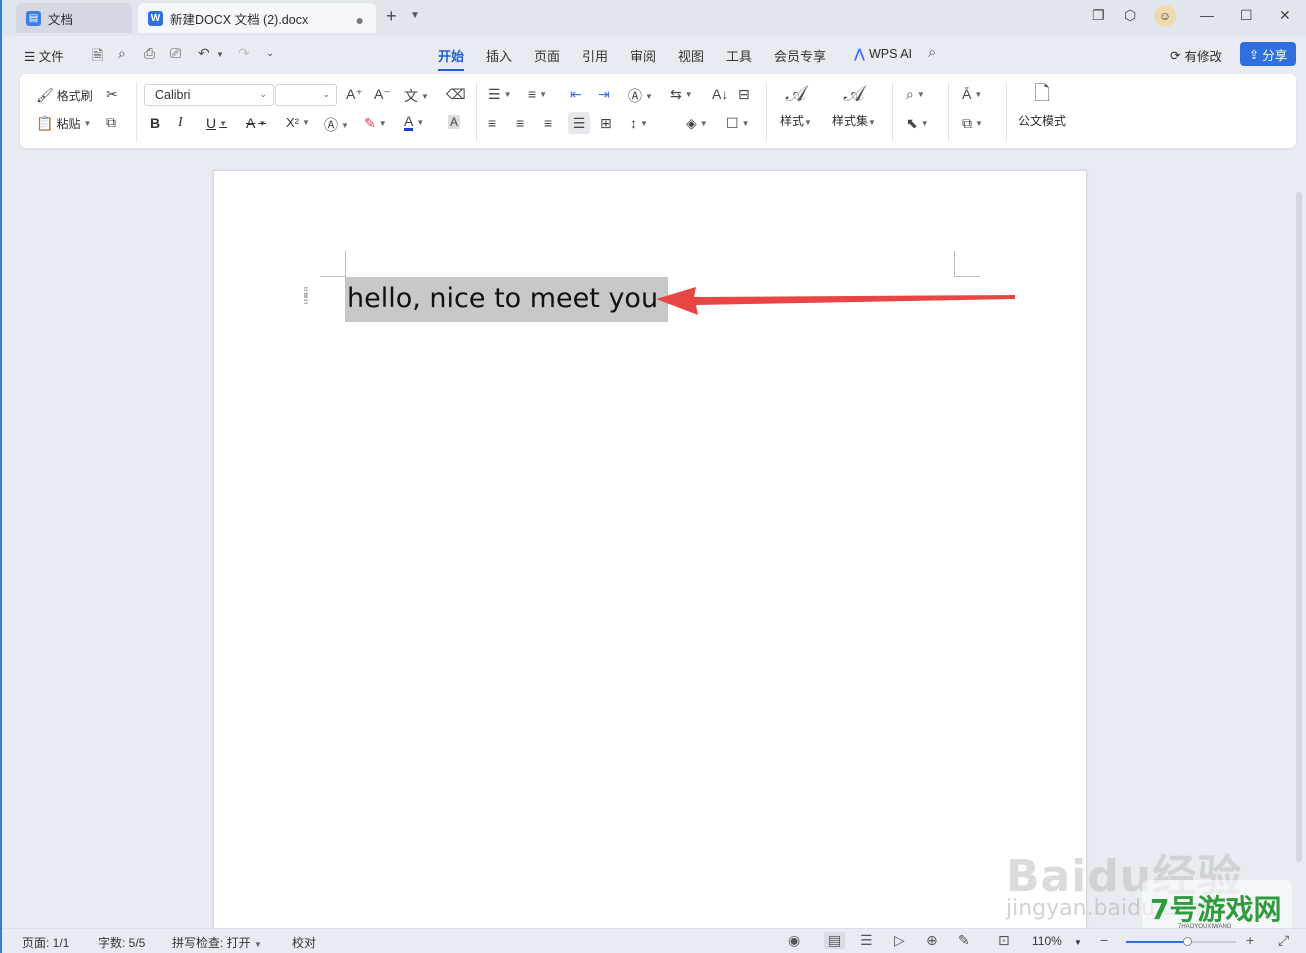  What do you see at coordinates (737, 123) in the screenshot?
I see `borders-button: ☐ ▼` at bounding box center [737, 123].